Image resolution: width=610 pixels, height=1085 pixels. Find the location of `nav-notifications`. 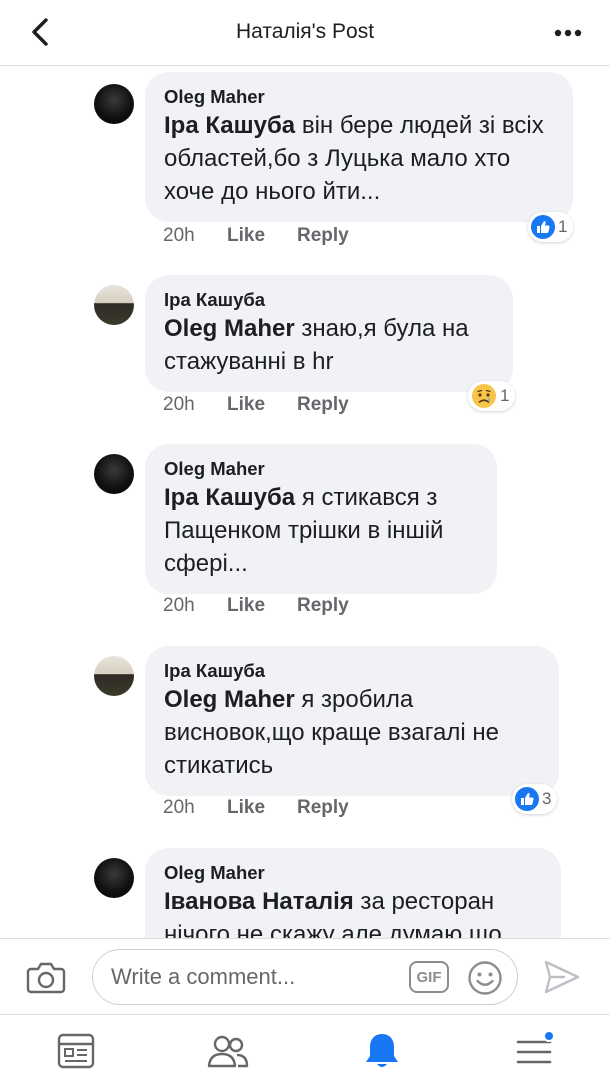

nav-notifications is located at coordinates (382, 1051).